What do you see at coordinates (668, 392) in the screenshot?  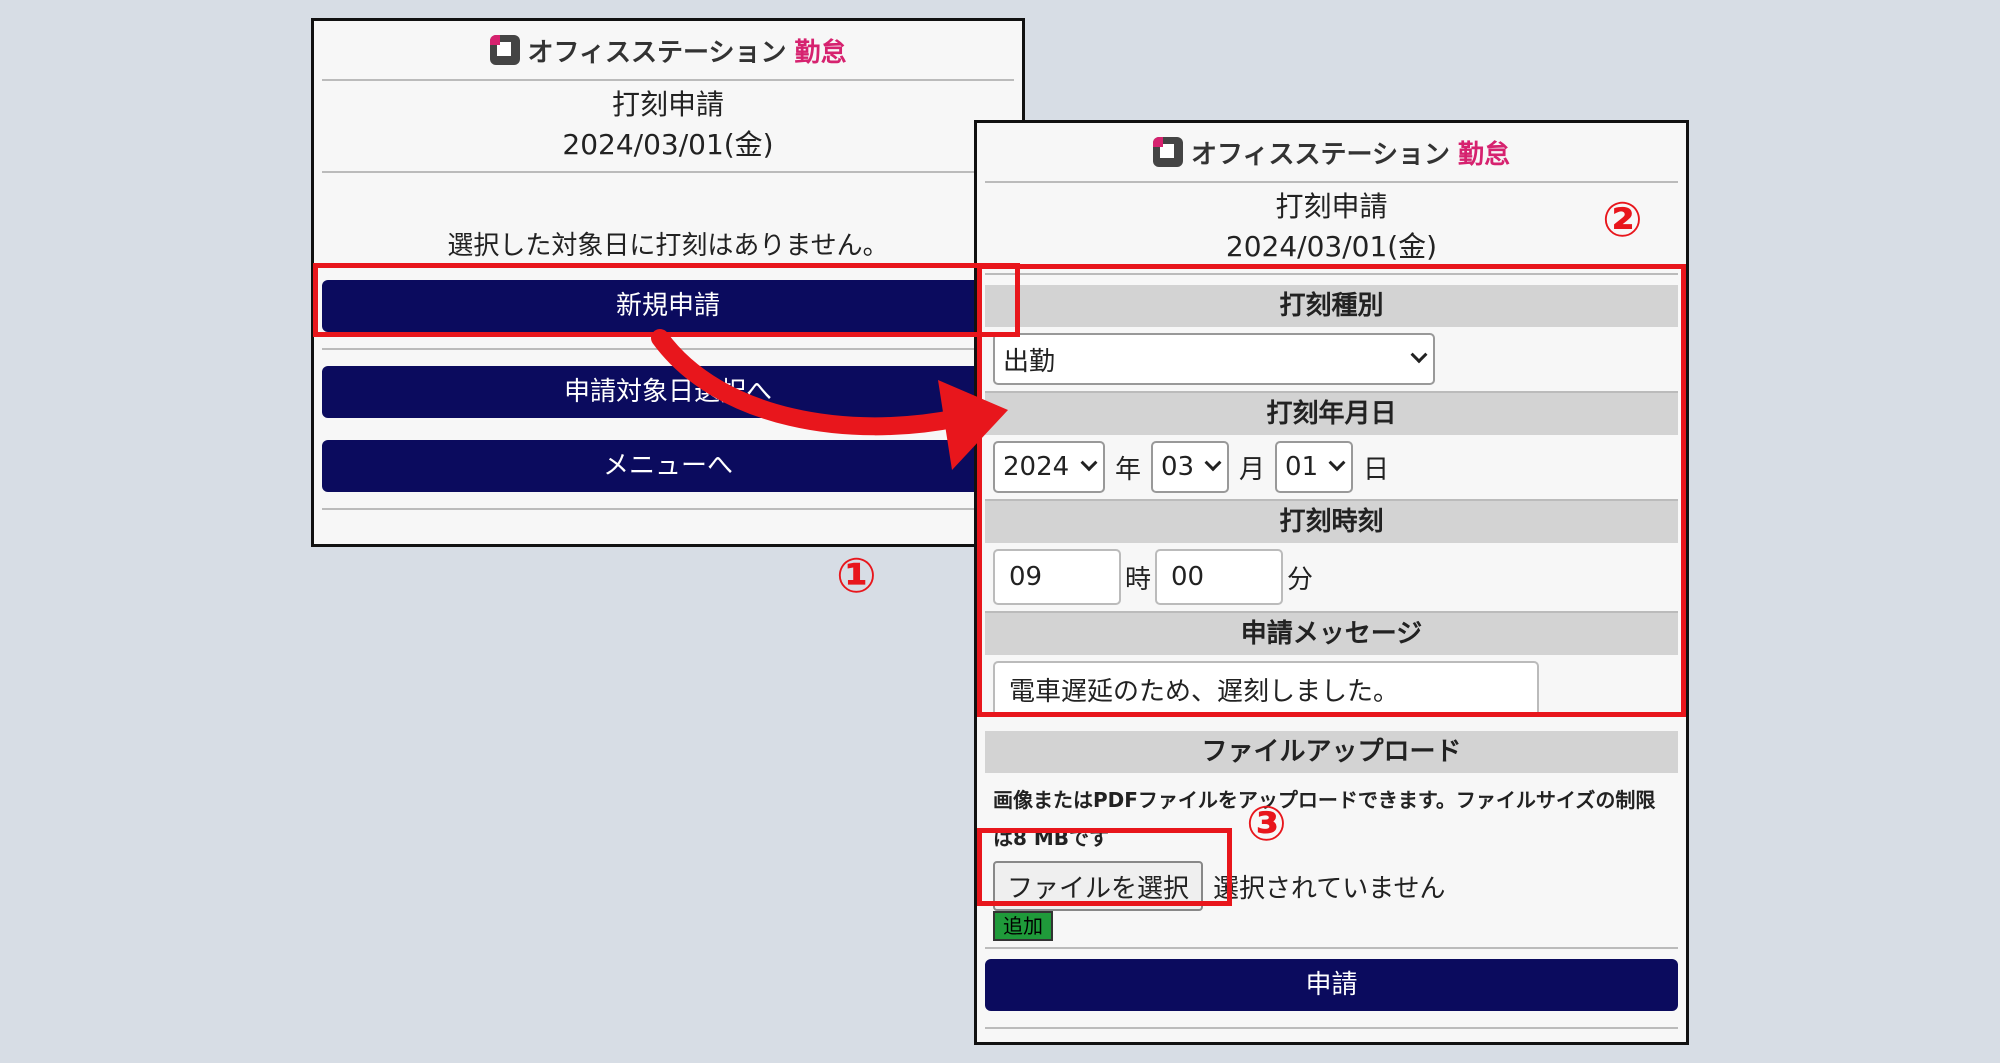 I see `select-date-button: 申請対象日選択へ` at bounding box center [668, 392].